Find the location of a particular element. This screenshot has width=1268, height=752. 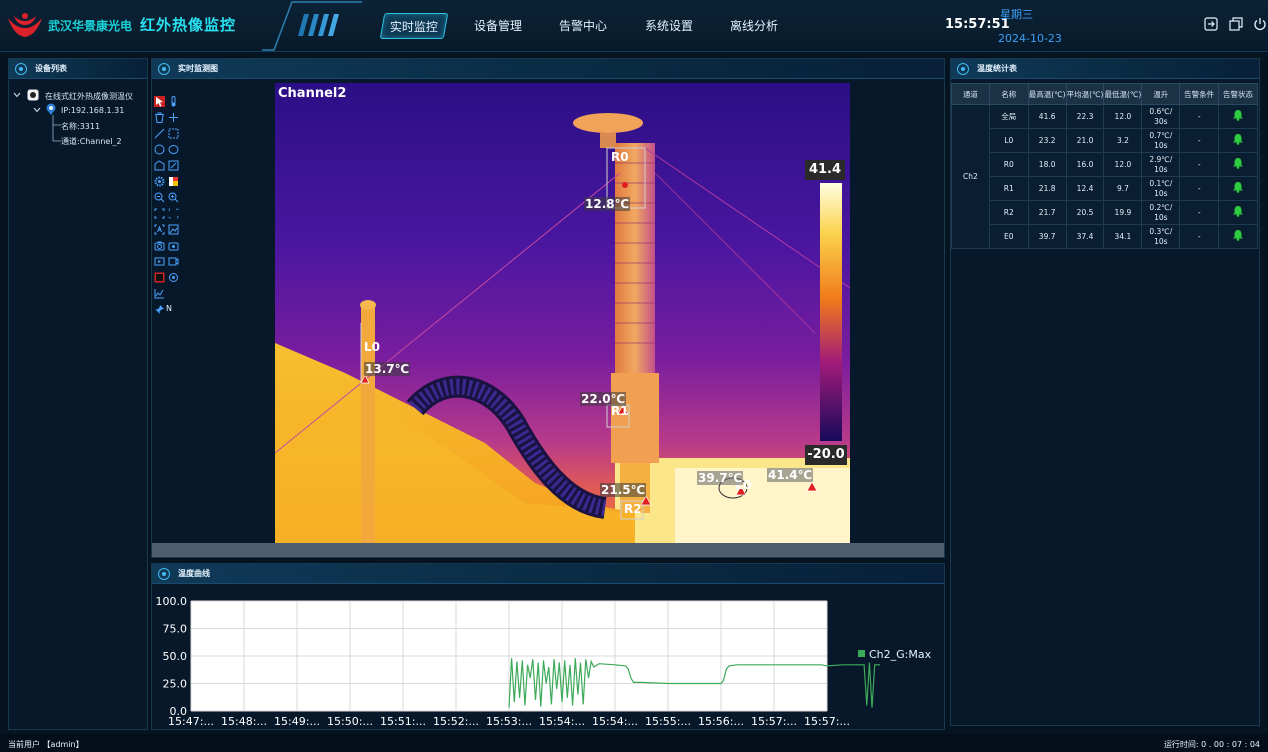

table-row: R2 21.7 20.5 19.9 0.2℃/10s - is located at coordinates (1105, 212).